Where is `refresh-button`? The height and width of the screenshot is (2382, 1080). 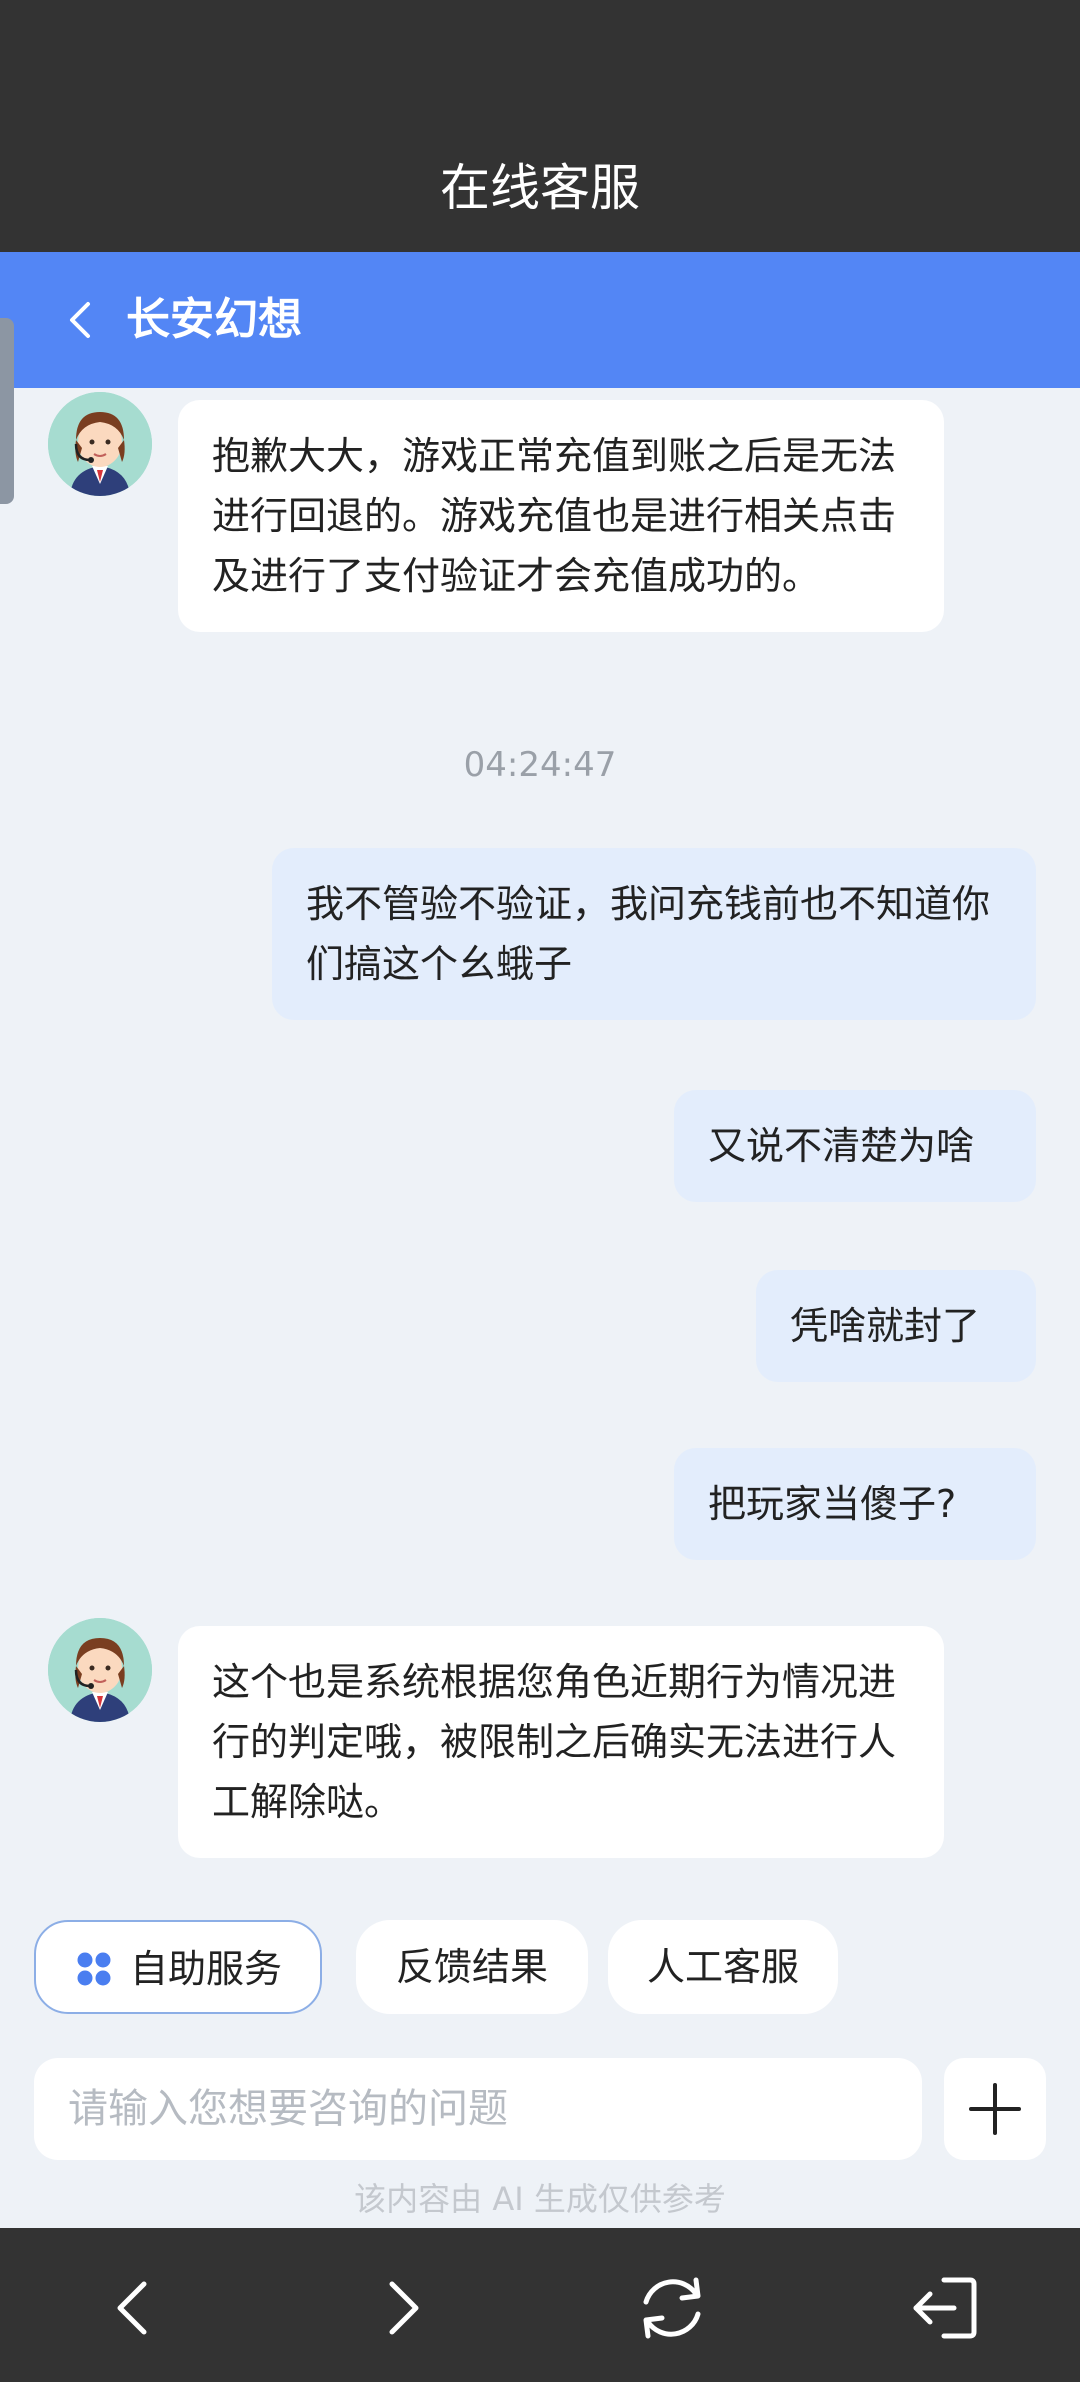
refresh-button is located at coordinates (672, 2308).